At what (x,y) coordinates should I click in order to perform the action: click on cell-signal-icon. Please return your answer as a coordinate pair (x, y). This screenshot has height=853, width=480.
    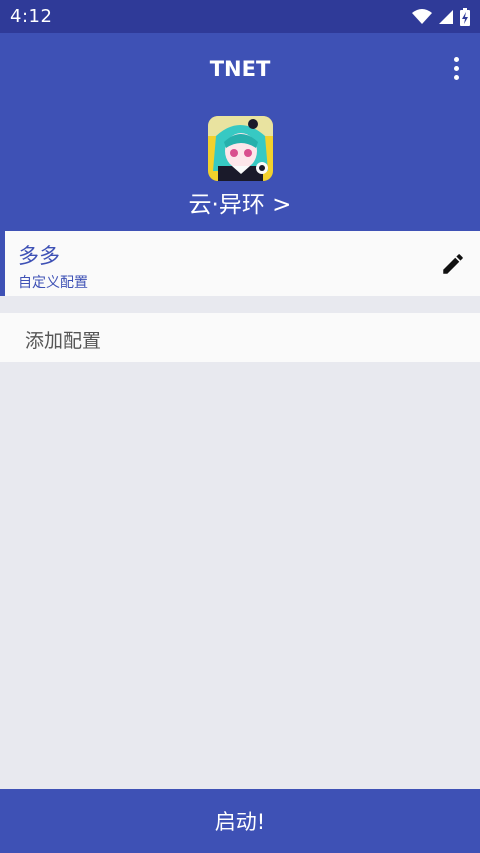
    Looking at the image, I should click on (446, 16).